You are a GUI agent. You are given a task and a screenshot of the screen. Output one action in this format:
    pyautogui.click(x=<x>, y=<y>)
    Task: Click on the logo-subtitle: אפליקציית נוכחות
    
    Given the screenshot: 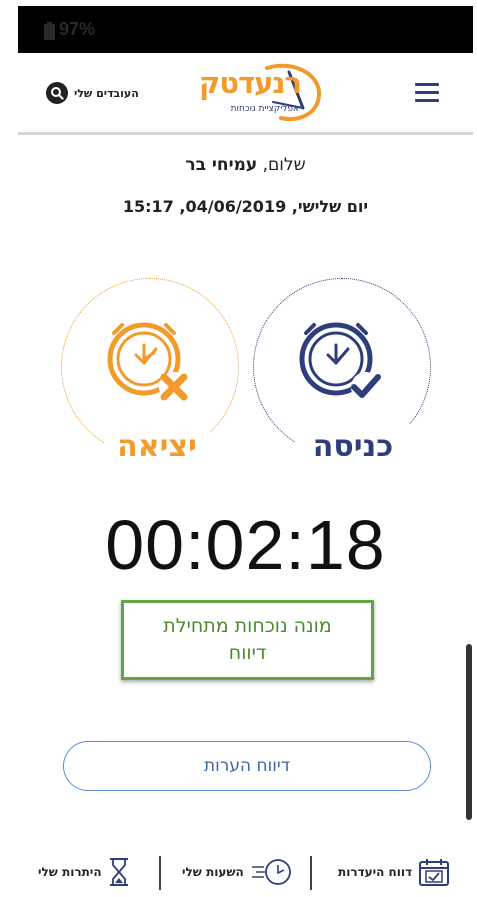 What is the action you would take?
    pyautogui.click(x=264, y=109)
    